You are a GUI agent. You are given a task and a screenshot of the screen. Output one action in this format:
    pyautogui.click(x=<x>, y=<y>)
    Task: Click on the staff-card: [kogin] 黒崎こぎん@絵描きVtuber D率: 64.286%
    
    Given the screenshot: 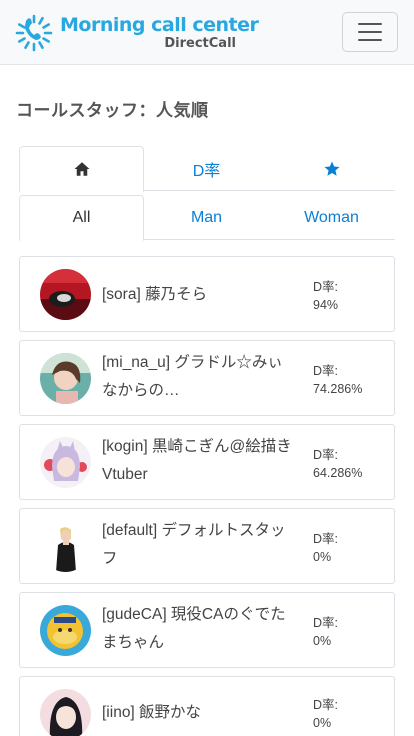 What is the action you would take?
    pyautogui.click(x=207, y=462)
    